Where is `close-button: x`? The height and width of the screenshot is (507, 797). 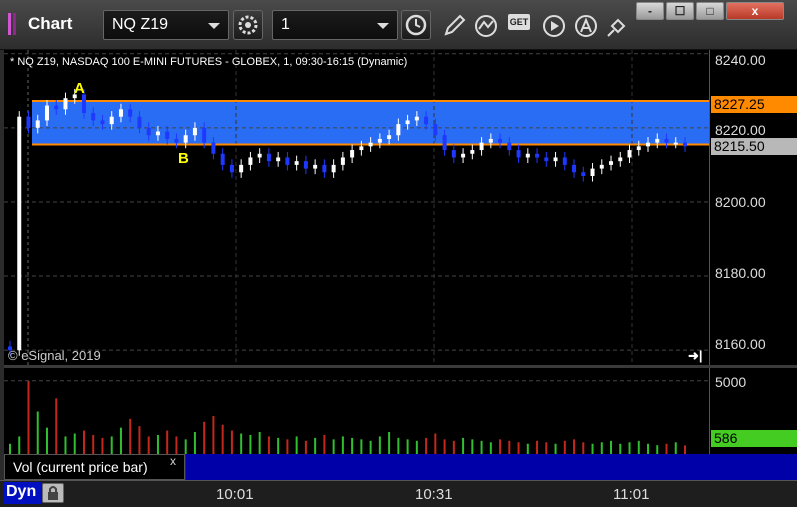
close-button: x is located at coordinates (755, 11).